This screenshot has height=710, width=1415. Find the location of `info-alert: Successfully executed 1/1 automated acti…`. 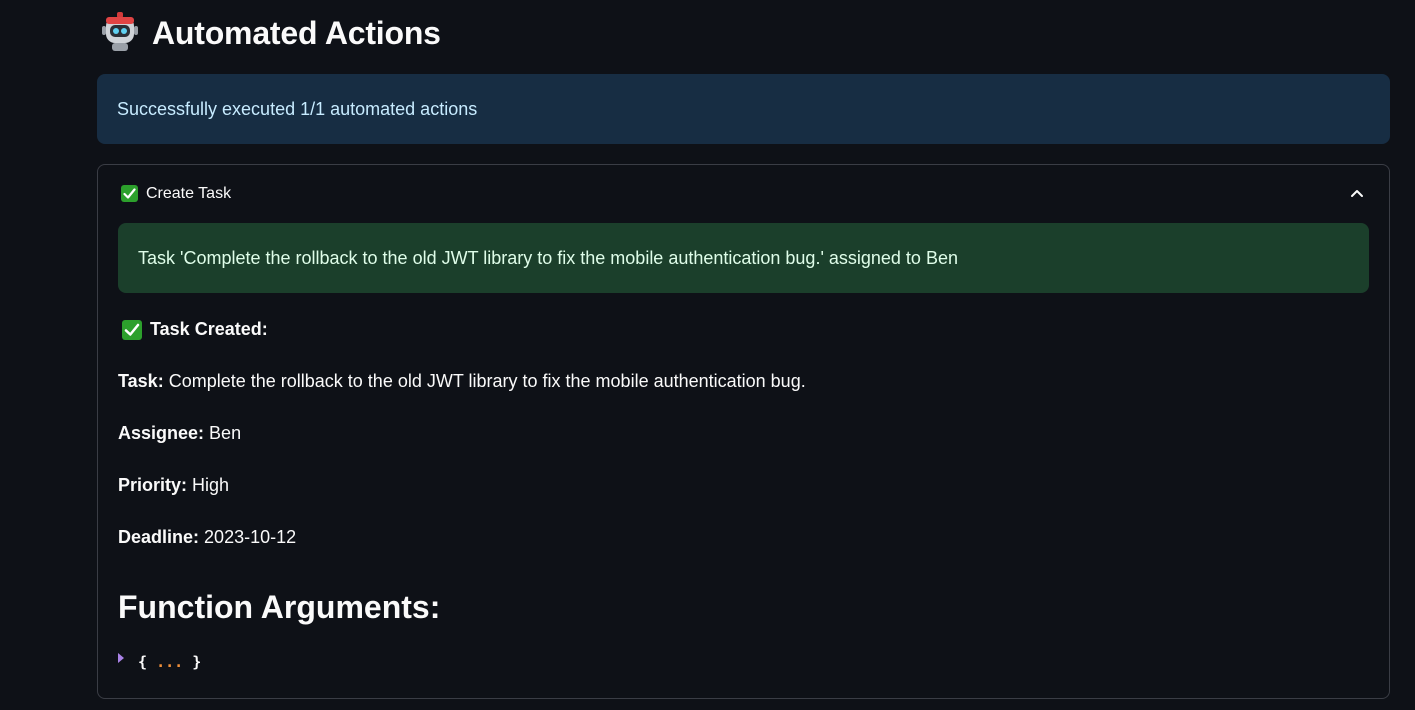

info-alert: Successfully executed 1/1 automated acti… is located at coordinates (743, 109).